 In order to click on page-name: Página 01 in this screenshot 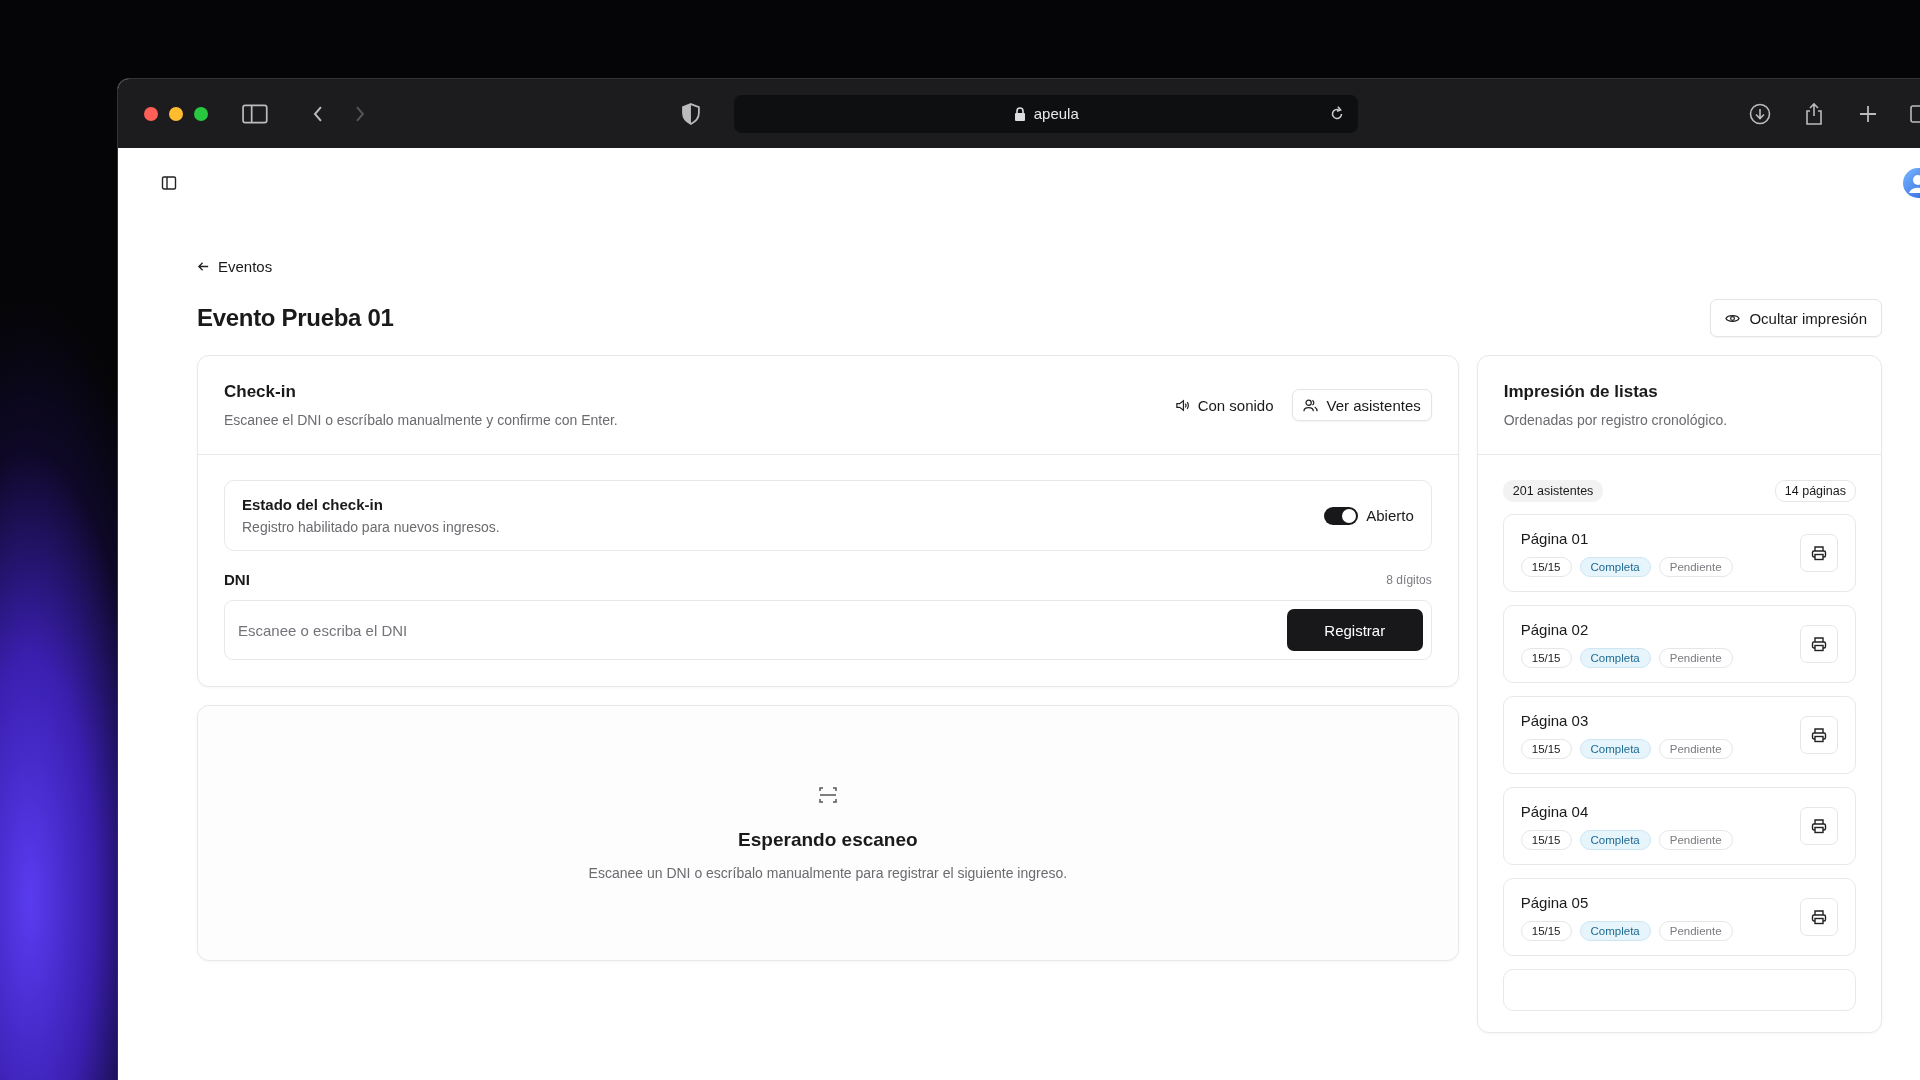, I will do `click(1555, 538)`.